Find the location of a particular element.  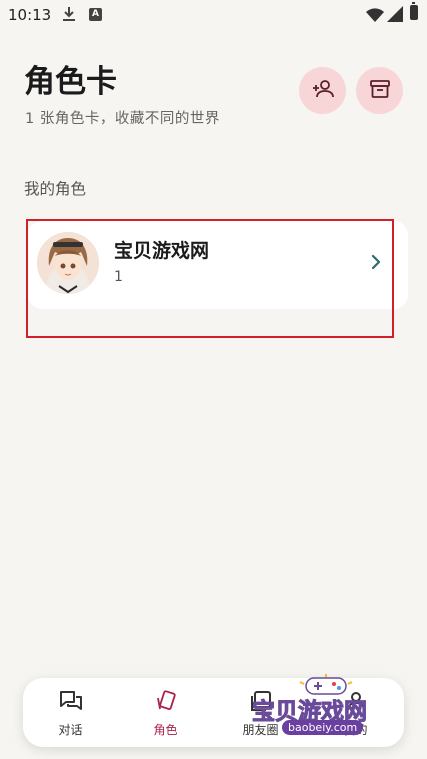

status-time: 10:13 is located at coordinates (30, 15).